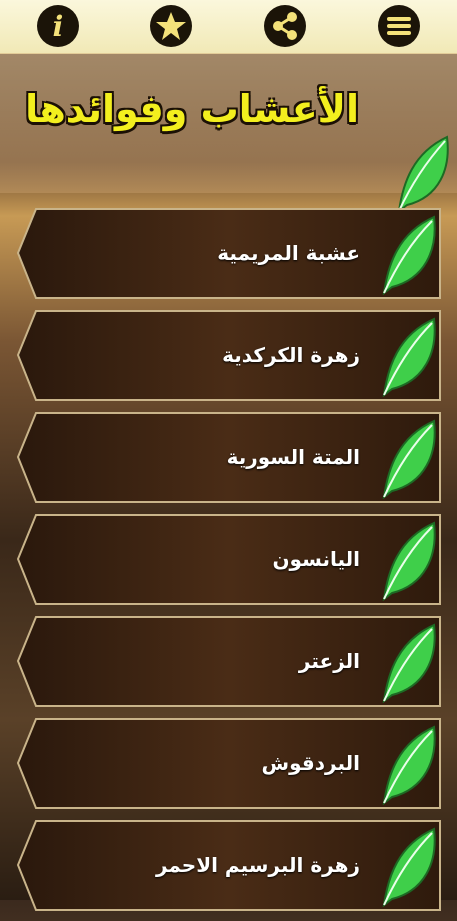 The image size is (457, 921). I want to click on list-item-label: الزعتر, so click(329, 661).